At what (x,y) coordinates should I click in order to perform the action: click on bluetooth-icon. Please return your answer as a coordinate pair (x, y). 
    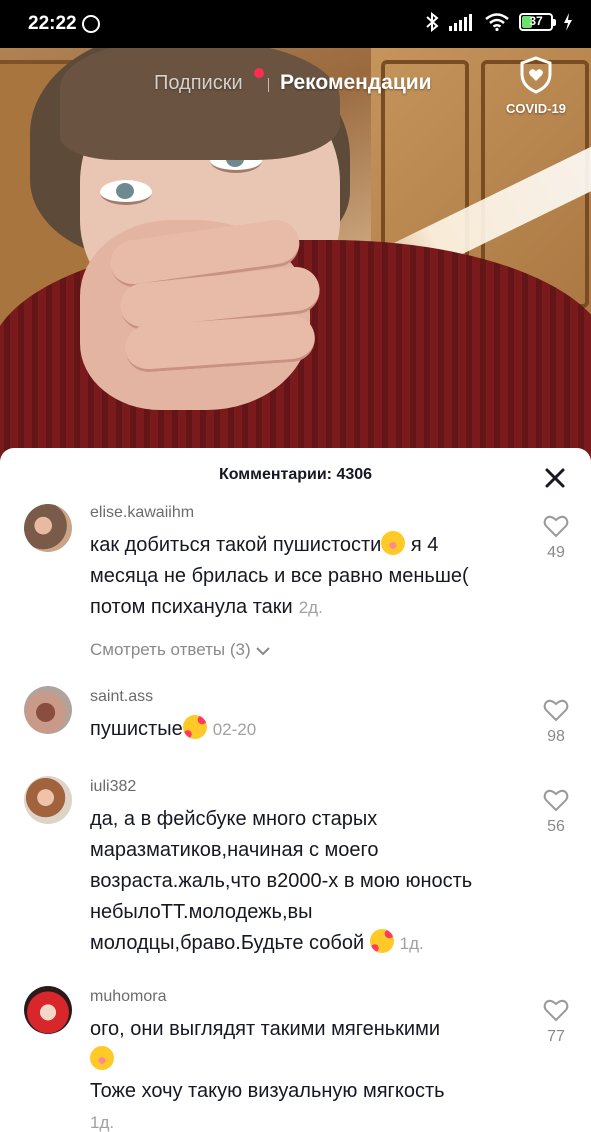
    Looking at the image, I should click on (432, 22).